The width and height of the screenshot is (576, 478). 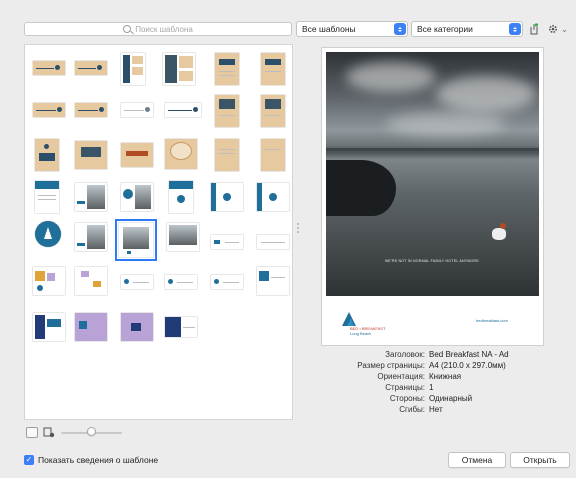 What do you see at coordinates (32, 432) in the screenshot?
I see `small-thumbnails-icon` at bounding box center [32, 432].